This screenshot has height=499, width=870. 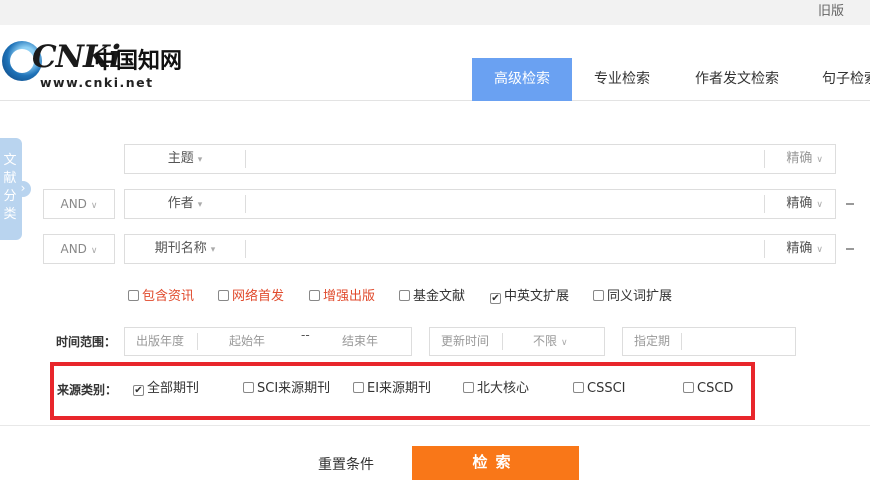 What do you see at coordinates (268, 341) in the screenshot?
I see `time-range-box: 出版年度 起始年 -- 结束年` at bounding box center [268, 341].